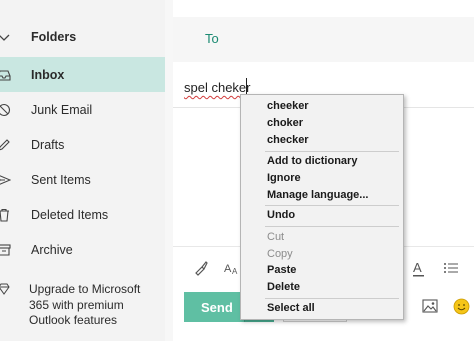 This screenshot has height=341, width=474. I want to click on format-painter-icon, so click(202, 269).